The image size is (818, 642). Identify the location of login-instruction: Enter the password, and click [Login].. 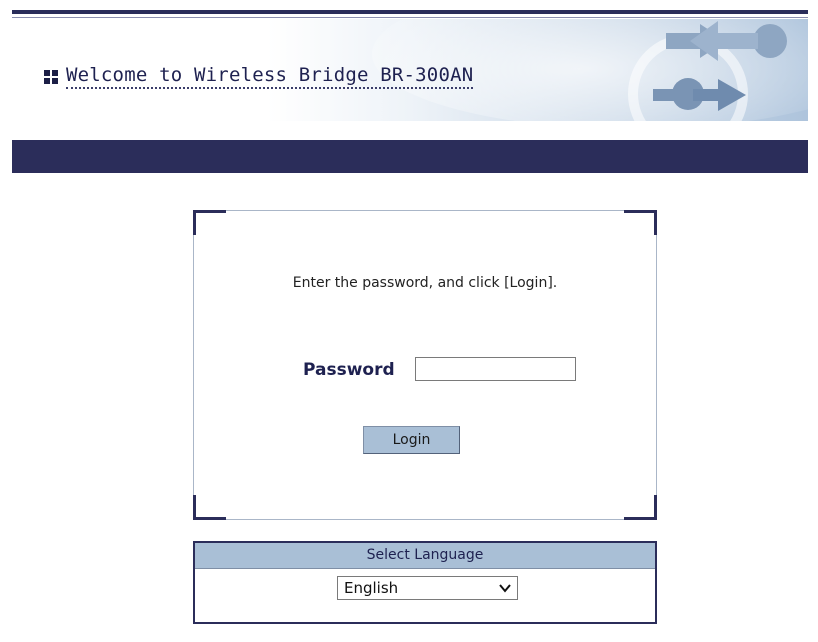
(425, 283).